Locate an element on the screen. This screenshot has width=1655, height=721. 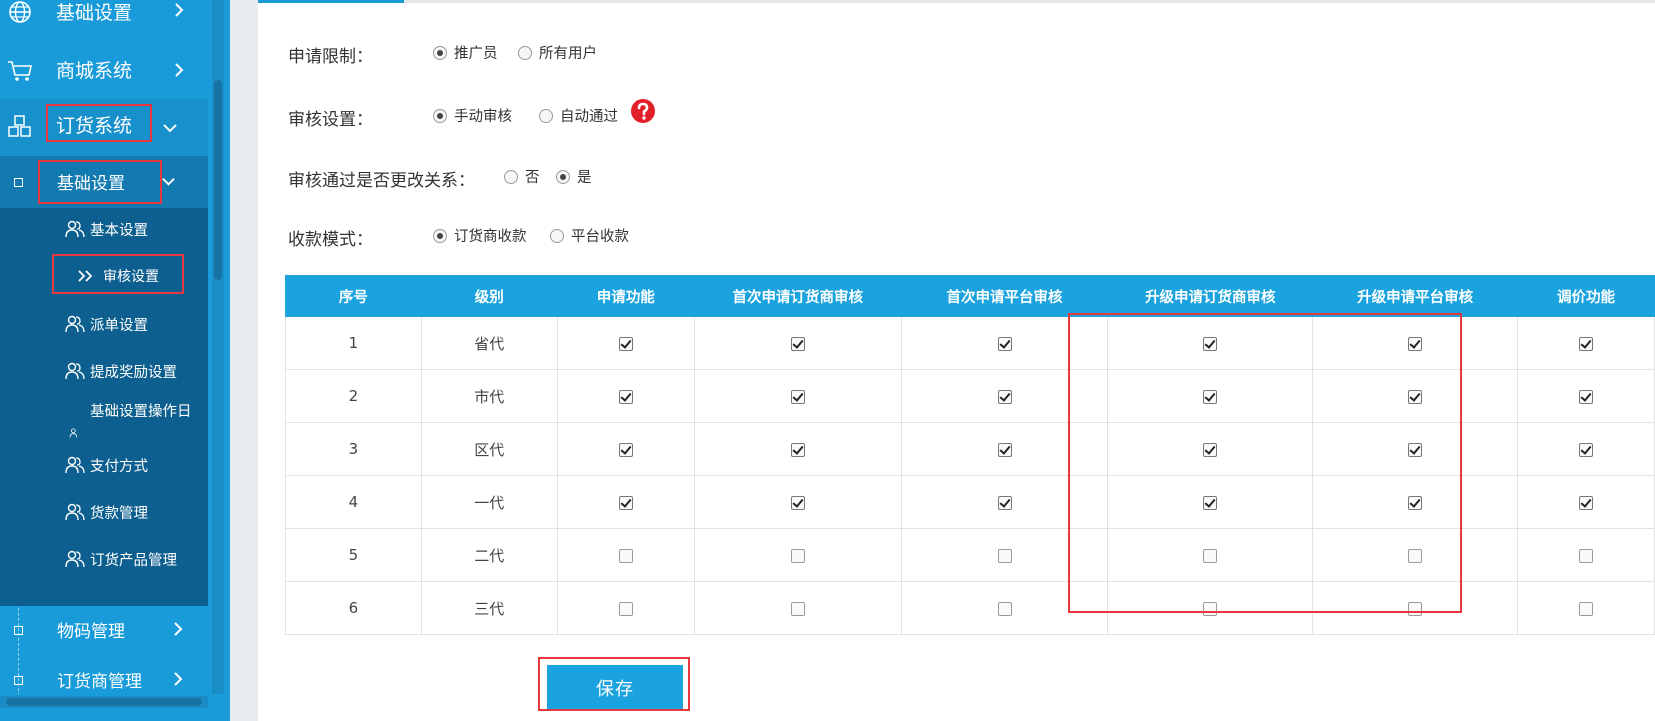
sidebar-vertical-scrollbar is located at coordinates (218, 347).